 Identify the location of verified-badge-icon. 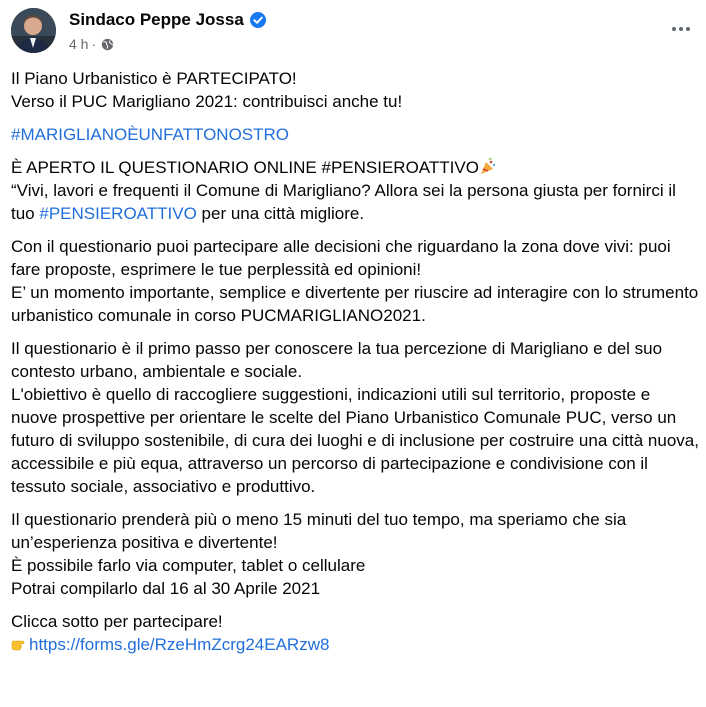
(257, 20).